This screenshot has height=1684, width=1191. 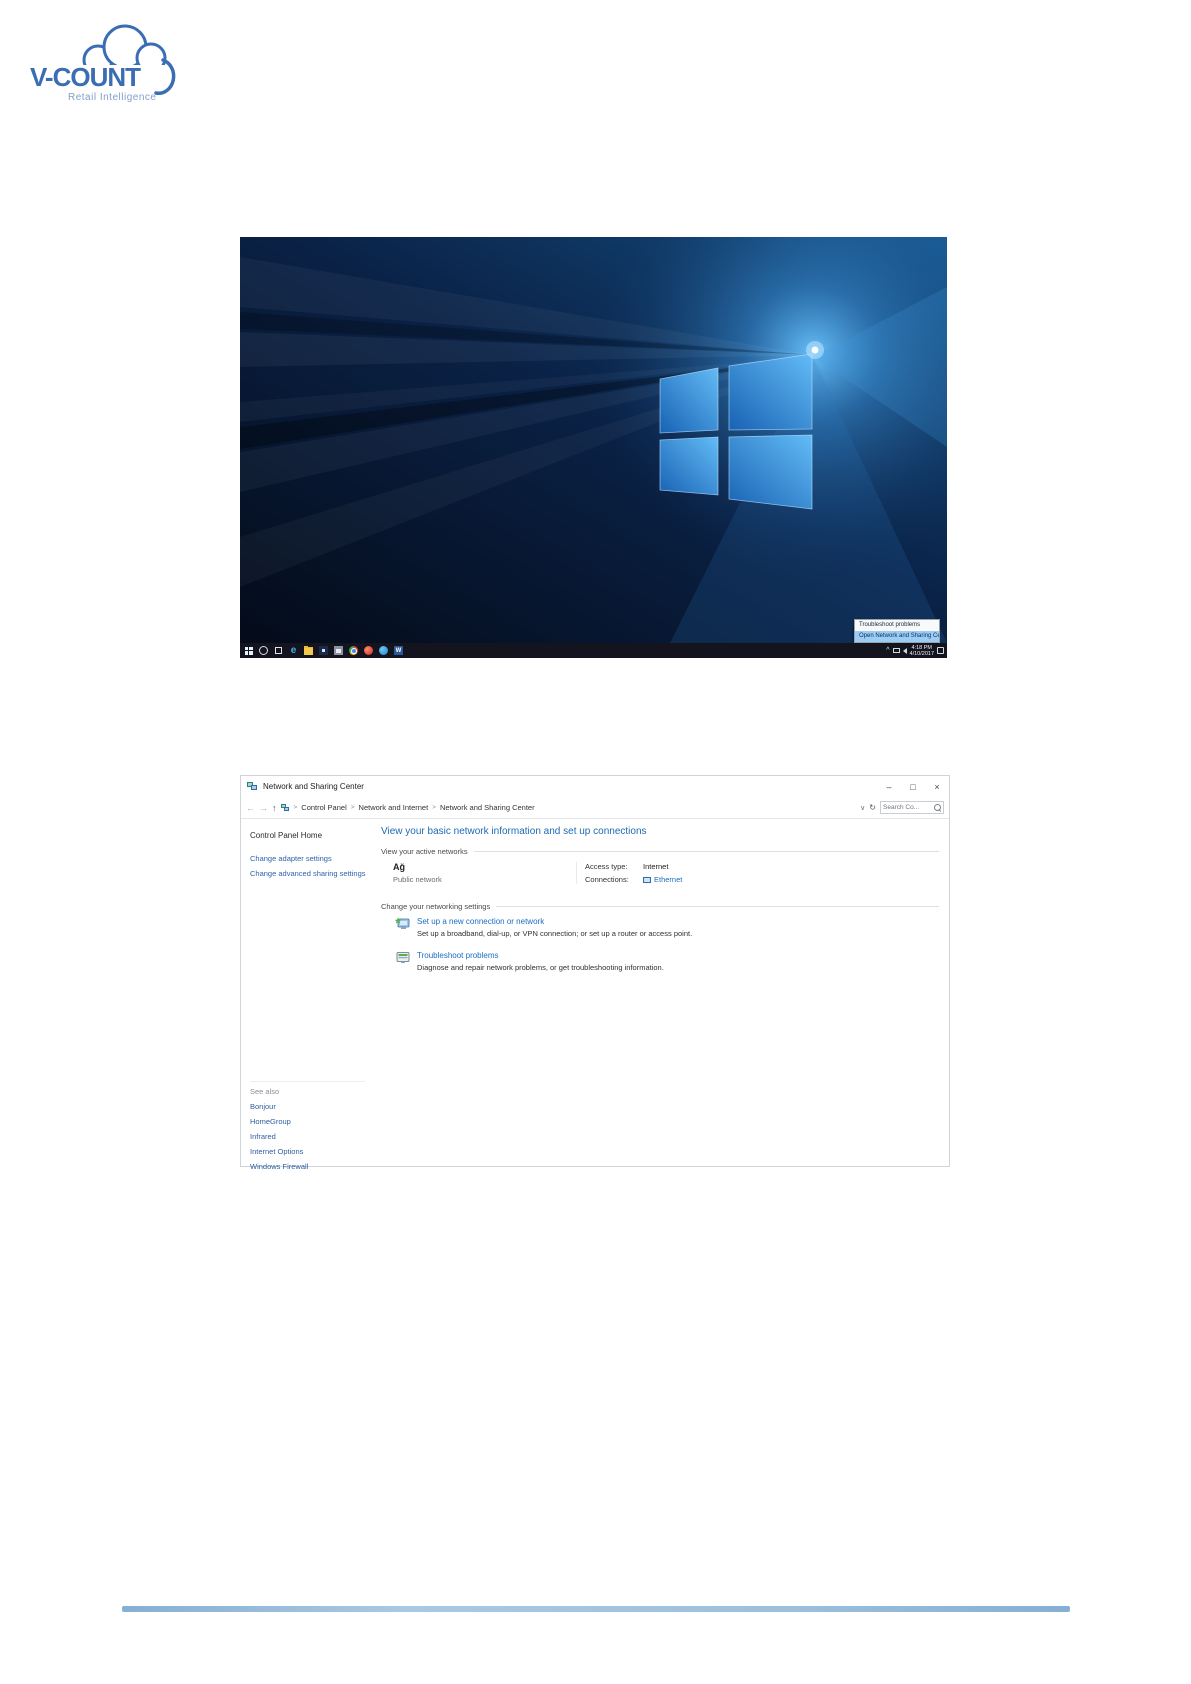 What do you see at coordinates (307, 1106) in the screenshot?
I see `see-also-bonjour: Bonjour` at bounding box center [307, 1106].